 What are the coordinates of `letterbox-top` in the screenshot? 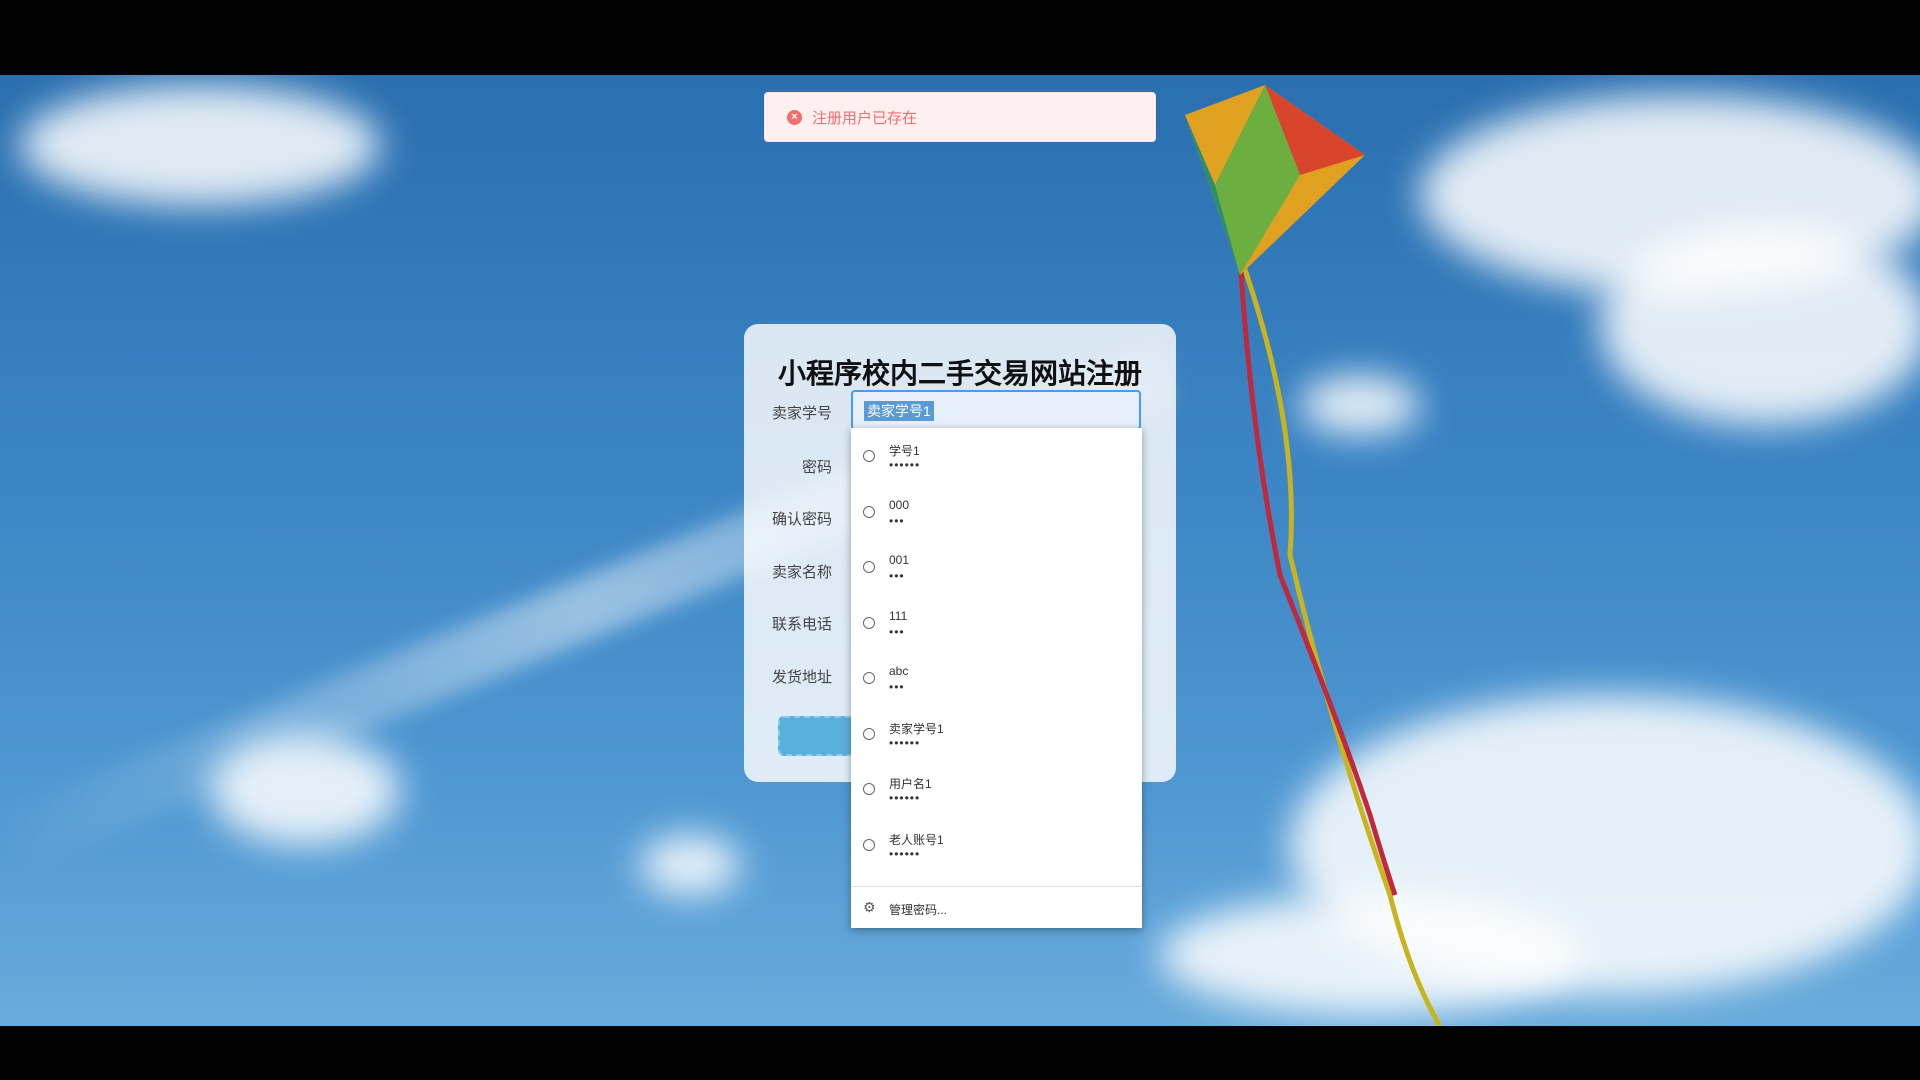 It's located at (960, 37).